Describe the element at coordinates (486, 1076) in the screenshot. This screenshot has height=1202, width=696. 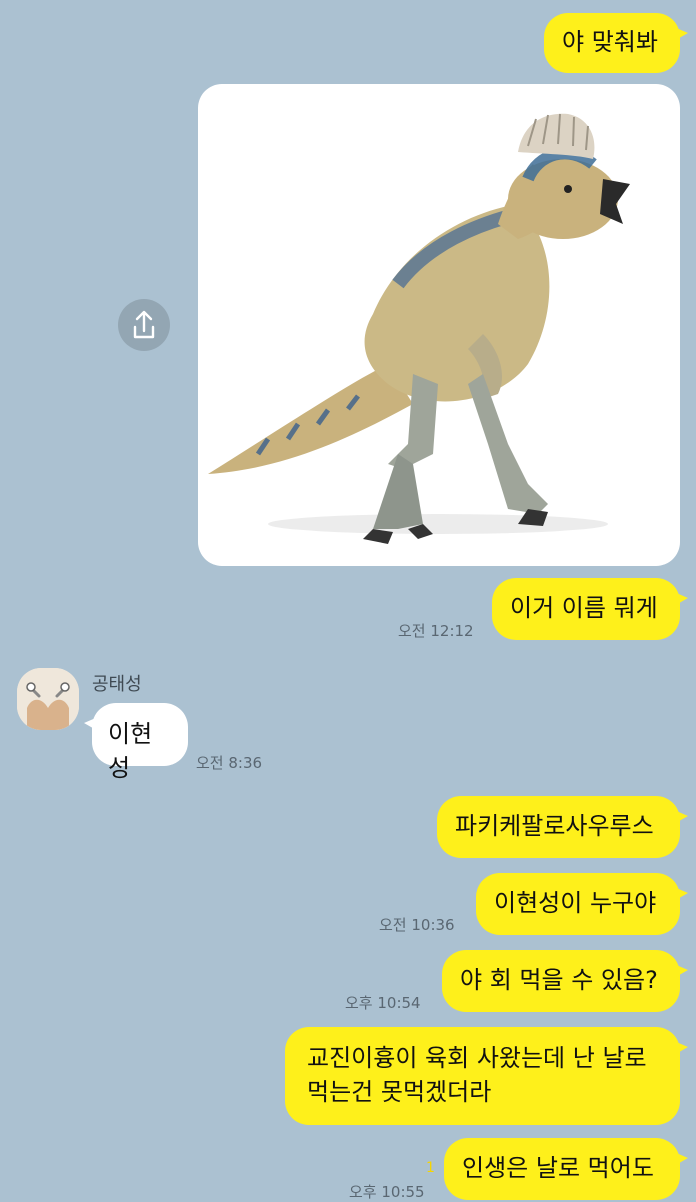
I see `message-bubble: 교진이흉이 육회 사왔는데 난 날로 먹는건 못먹겠더라` at that location.